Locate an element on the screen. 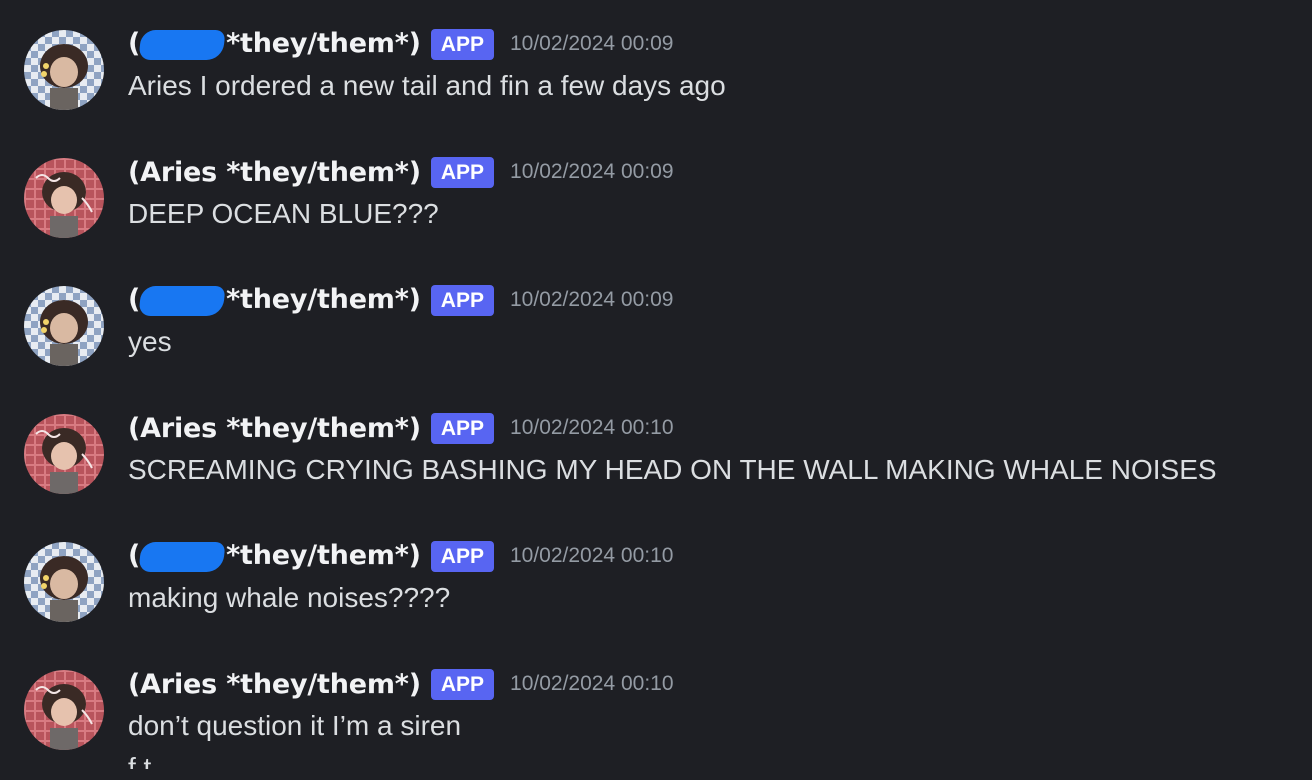 The image size is (1312, 780). message-header: (Aries *they/them*) APP 10/02/2024 00:09 is located at coordinates (401, 172).